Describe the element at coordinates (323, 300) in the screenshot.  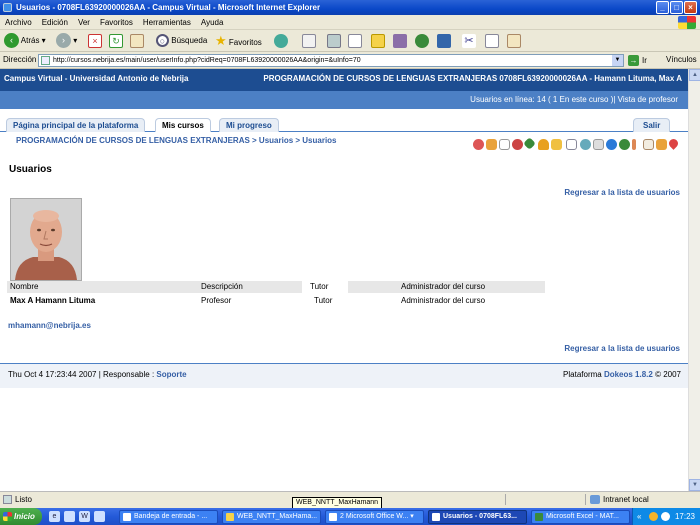
I see `cell-tutor: Tutor` at that location.